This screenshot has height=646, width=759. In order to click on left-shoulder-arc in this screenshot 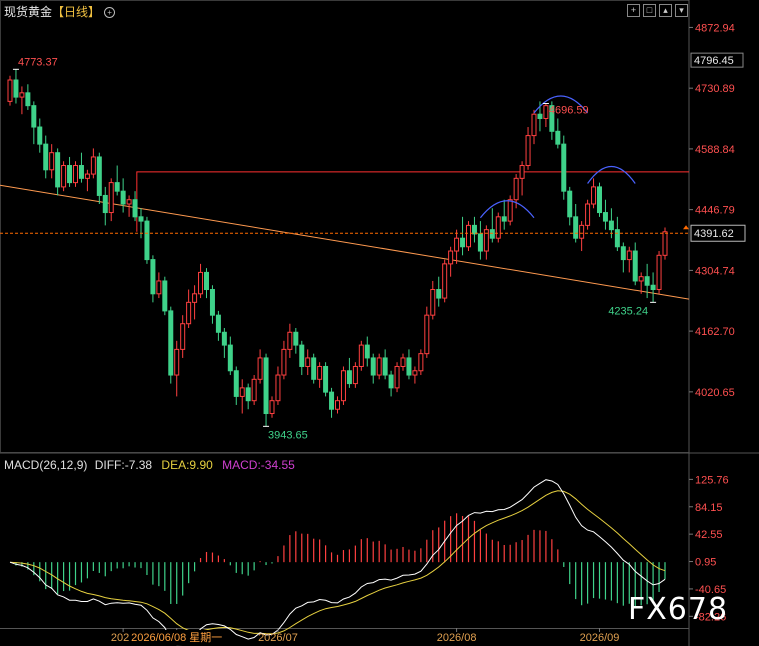, I will do `click(507, 209)`.